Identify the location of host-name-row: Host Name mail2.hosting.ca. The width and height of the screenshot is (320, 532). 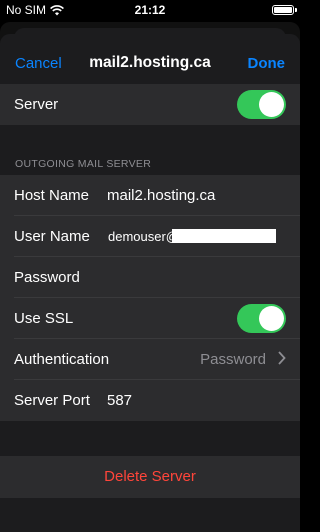
(150, 195).